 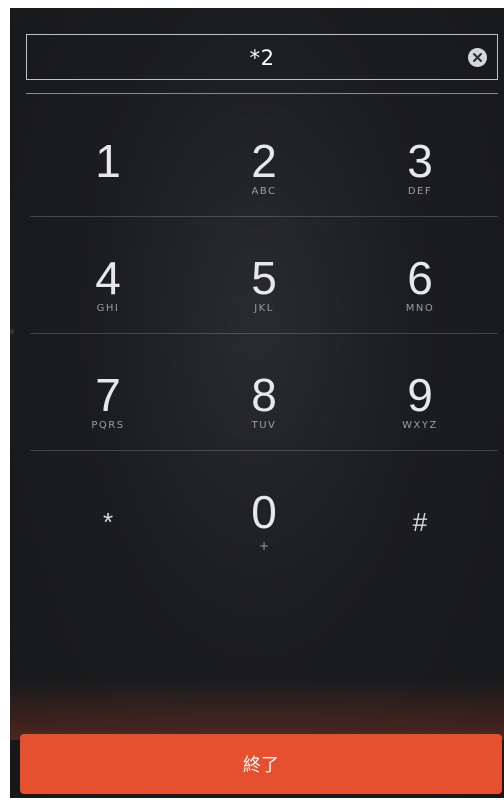 I want to click on key-hash: #, so click(x=420, y=509).